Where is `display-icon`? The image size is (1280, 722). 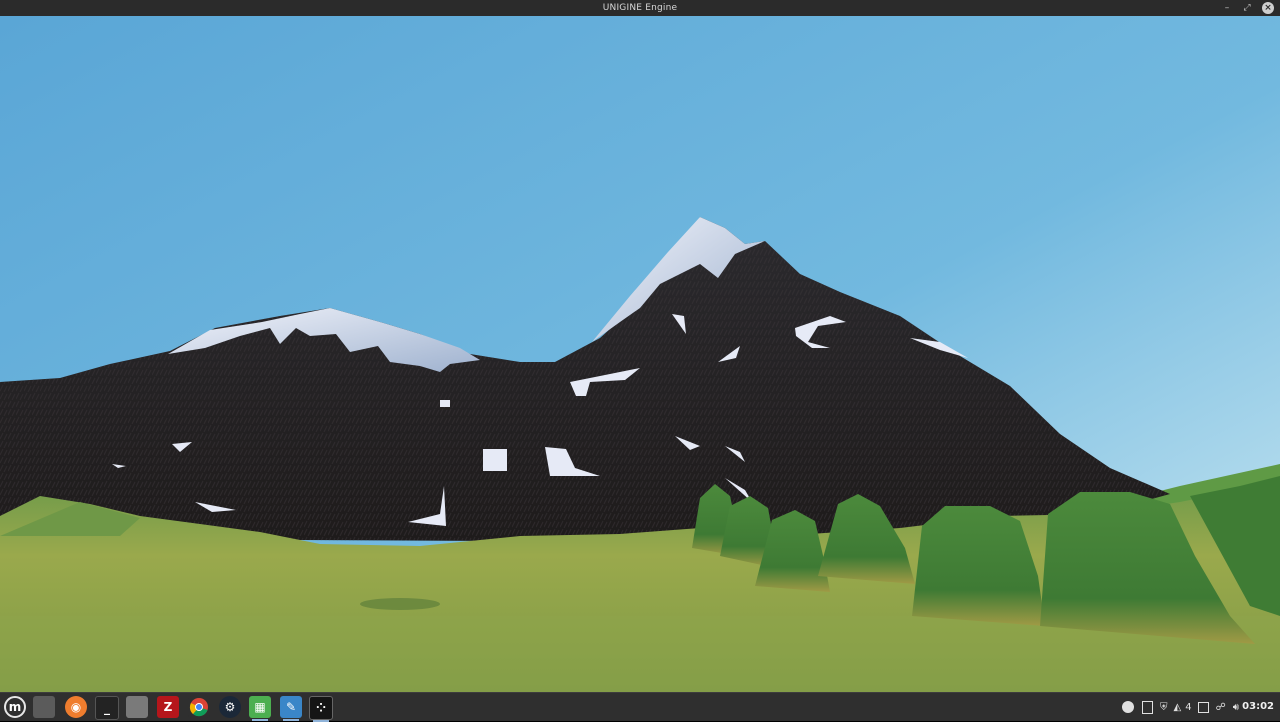 display-icon is located at coordinates (1203, 707).